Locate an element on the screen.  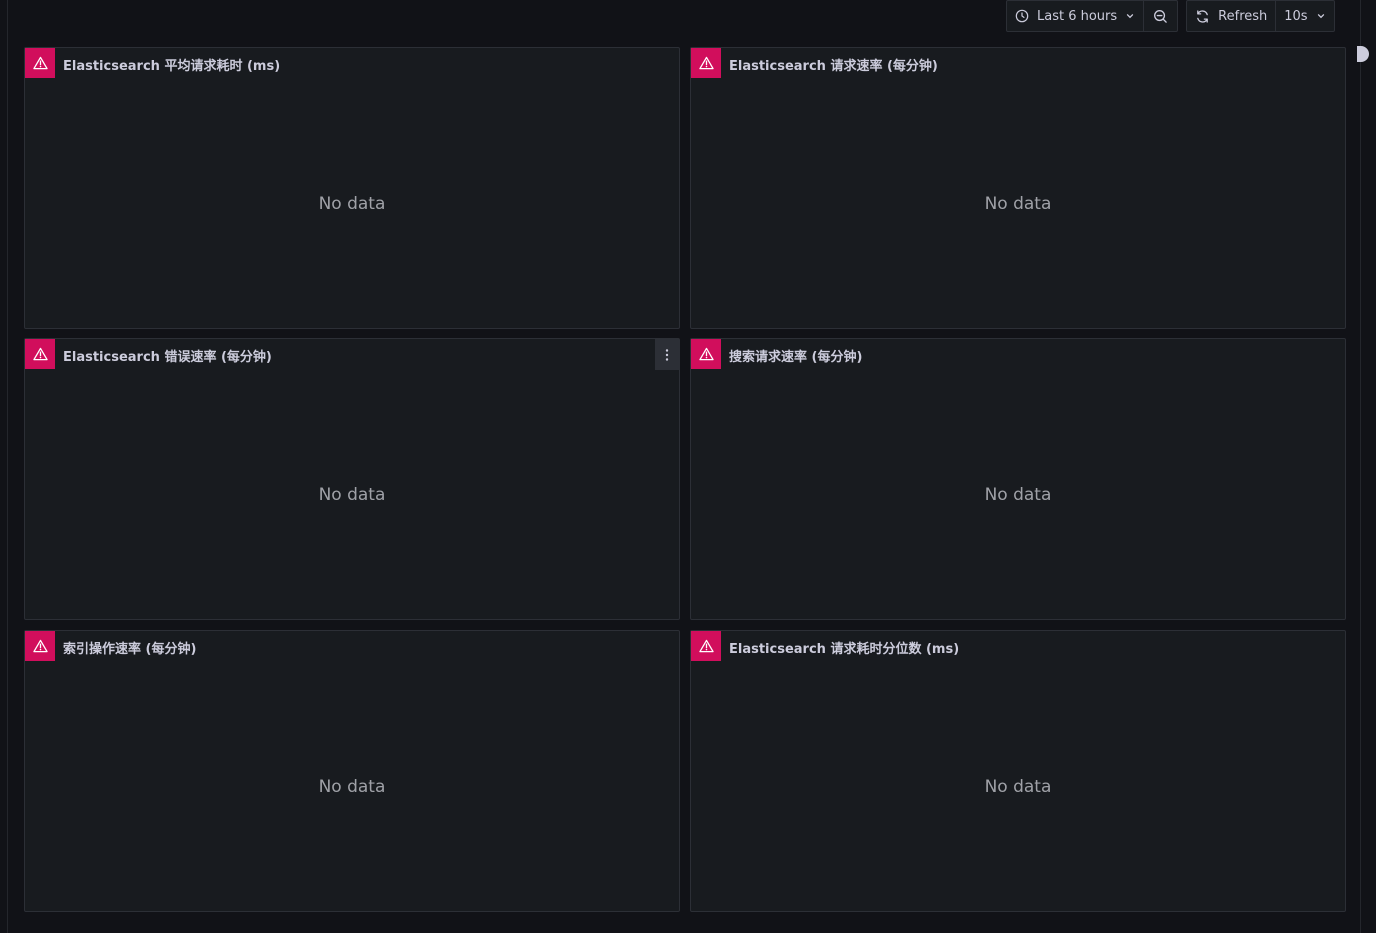
panel-title: Elasticsearch 请求耗时分位数 (ms) is located at coordinates (844, 649).